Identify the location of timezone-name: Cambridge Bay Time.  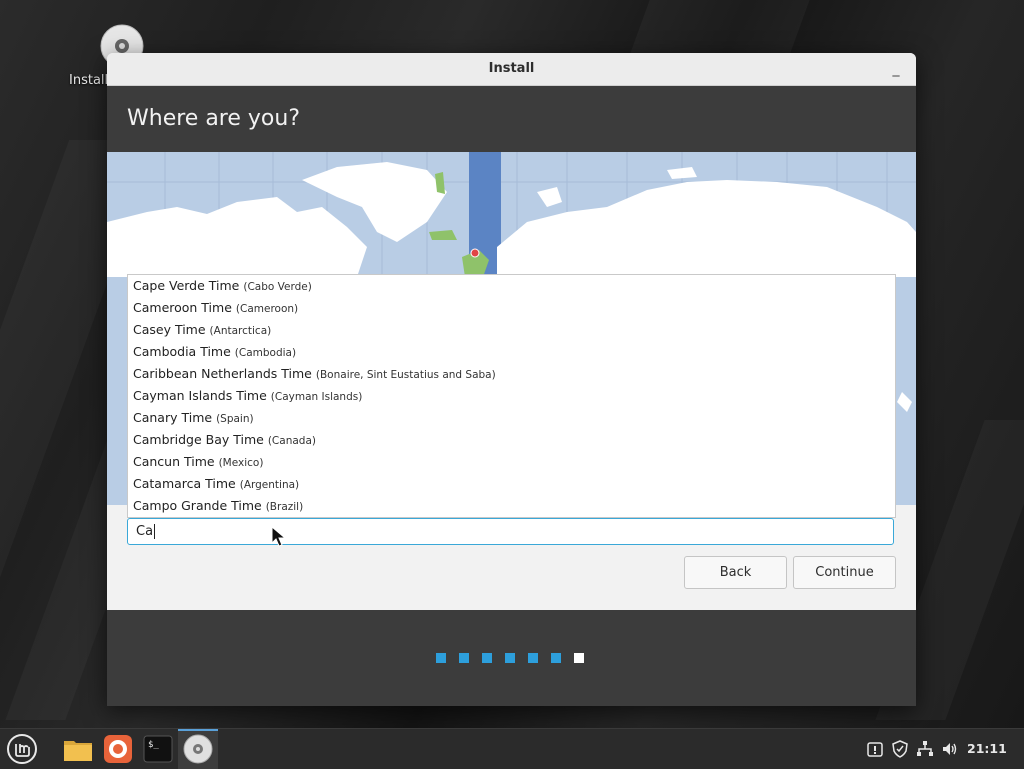
(198, 439).